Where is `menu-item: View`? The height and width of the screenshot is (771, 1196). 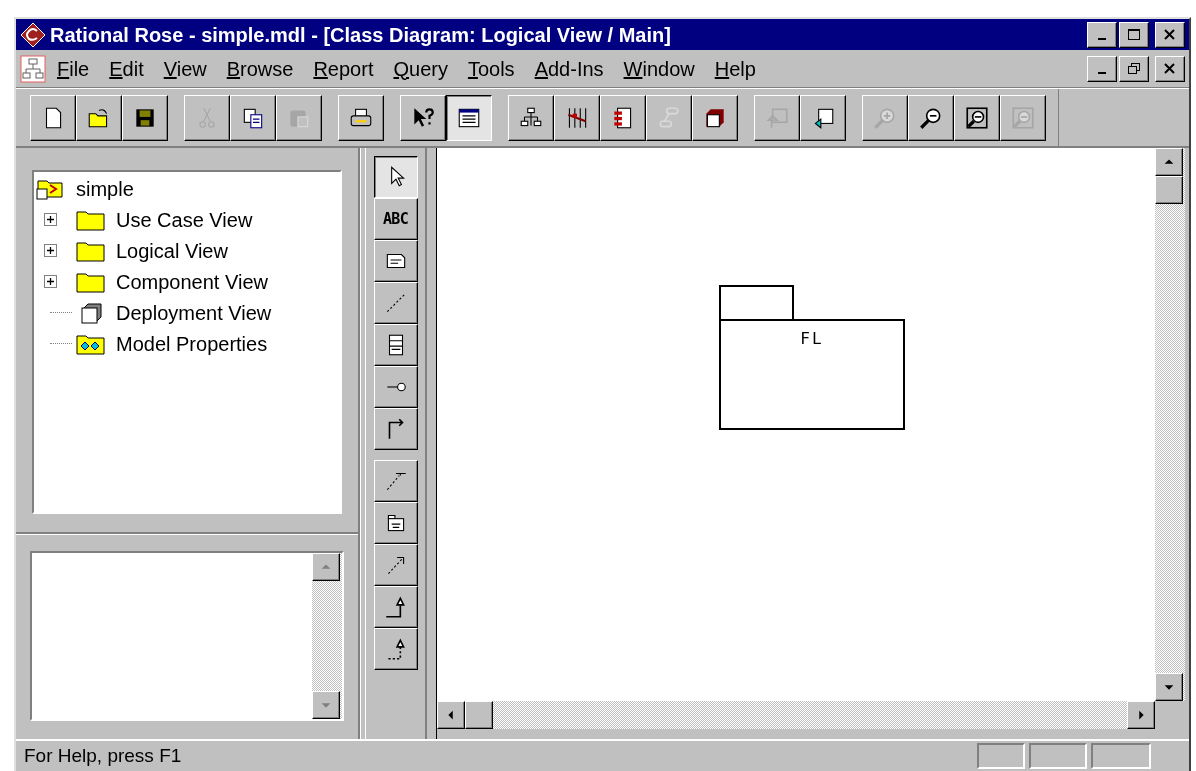 menu-item: View is located at coordinates (185, 68).